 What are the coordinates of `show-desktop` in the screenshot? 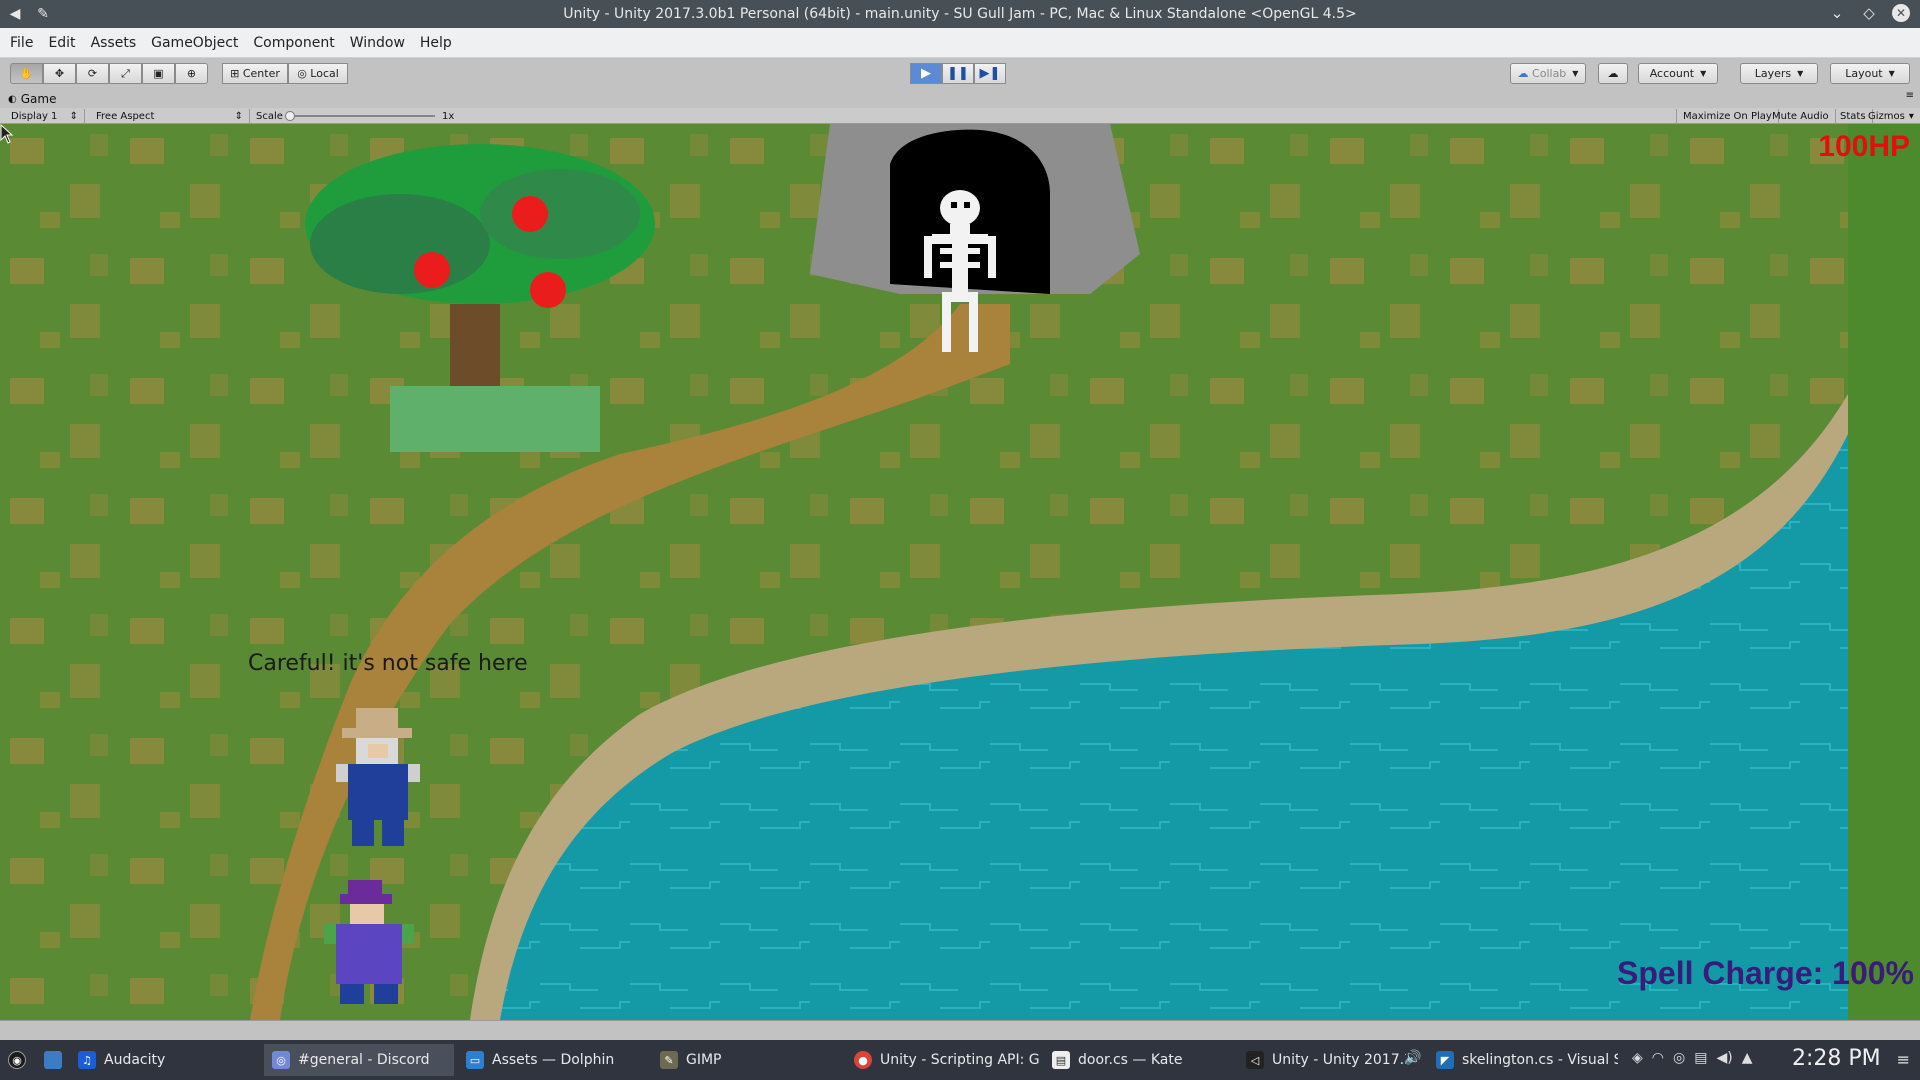 It's located at (52, 1060).